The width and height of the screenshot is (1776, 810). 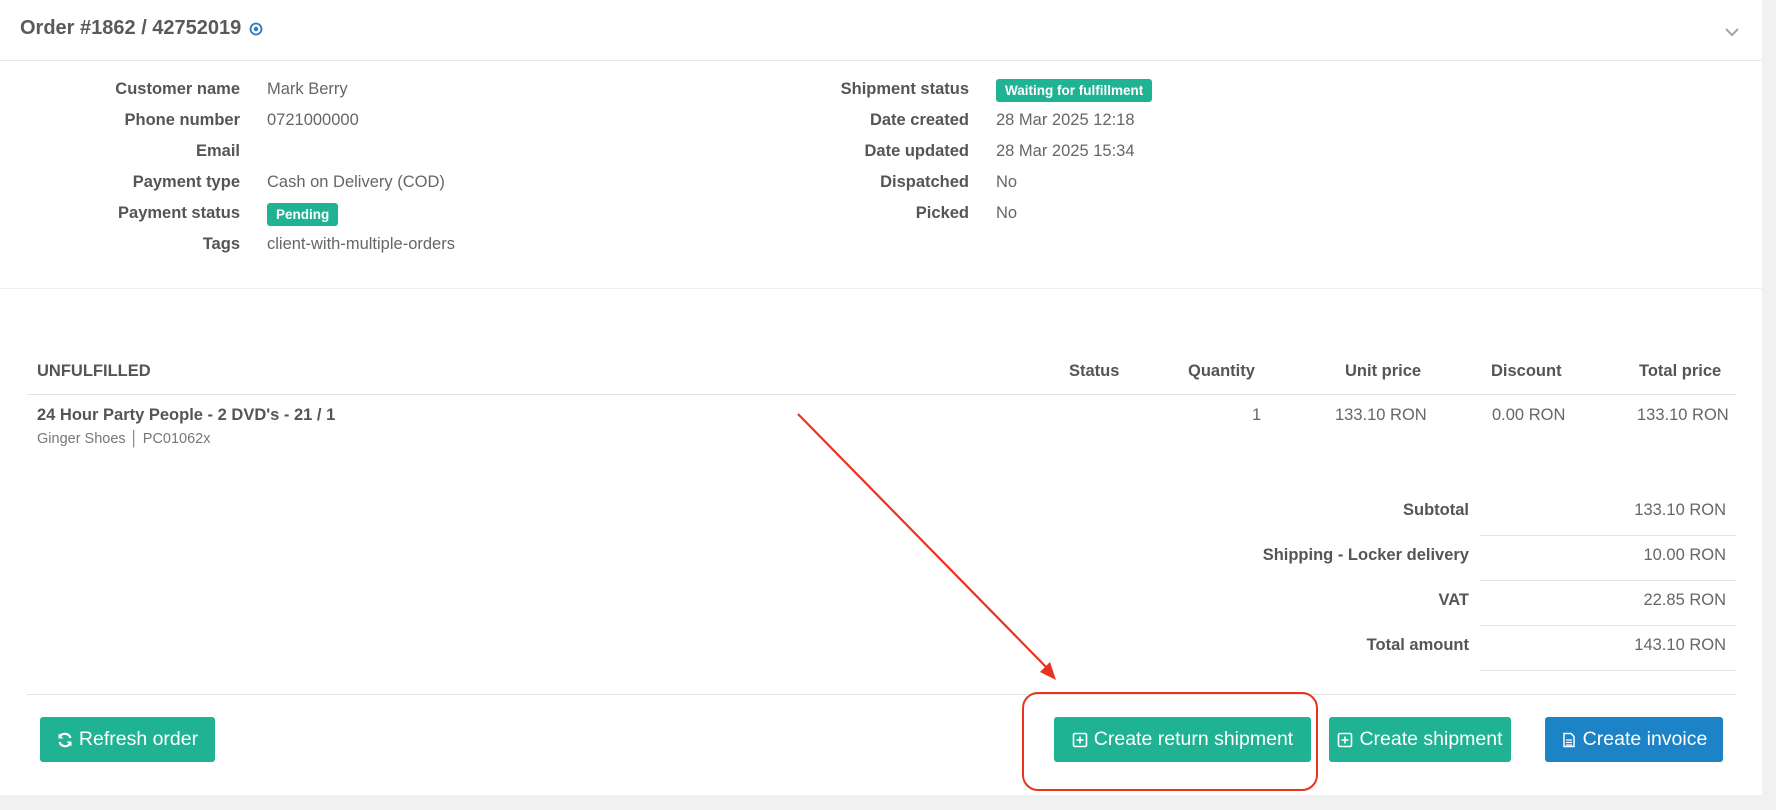 I want to click on picked-value: No, so click(x=1007, y=213).